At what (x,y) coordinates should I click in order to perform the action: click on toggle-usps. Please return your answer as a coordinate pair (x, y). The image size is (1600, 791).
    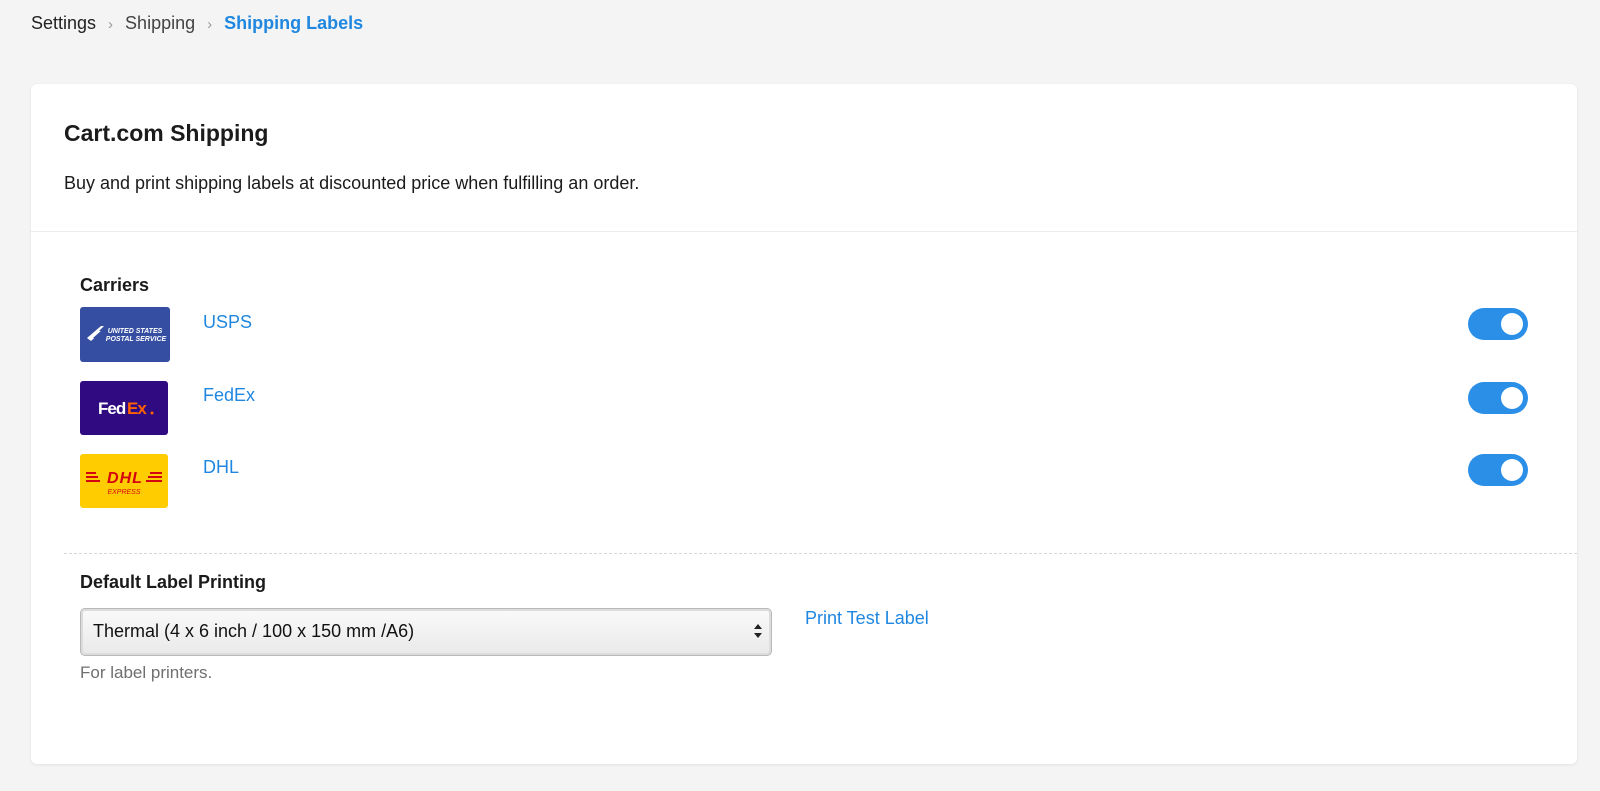
    Looking at the image, I should click on (1498, 324).